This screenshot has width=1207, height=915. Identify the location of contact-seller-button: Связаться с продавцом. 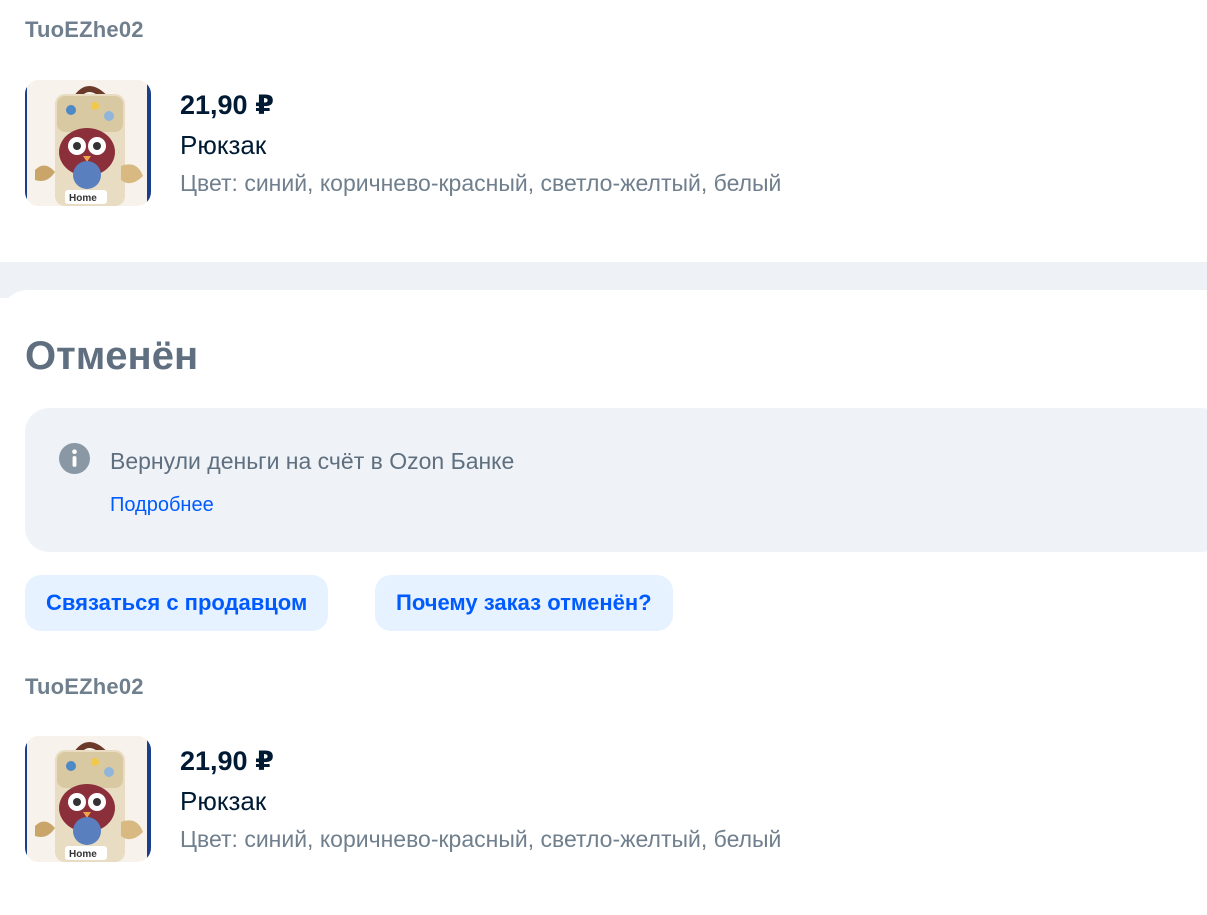
(177, 603).